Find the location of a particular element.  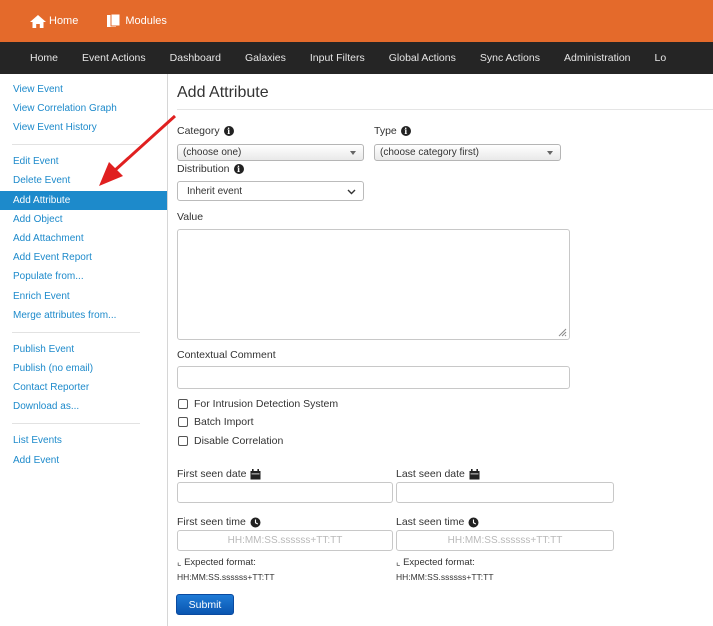

distribution-select: Inherit event is located at coordinates (270, 191).